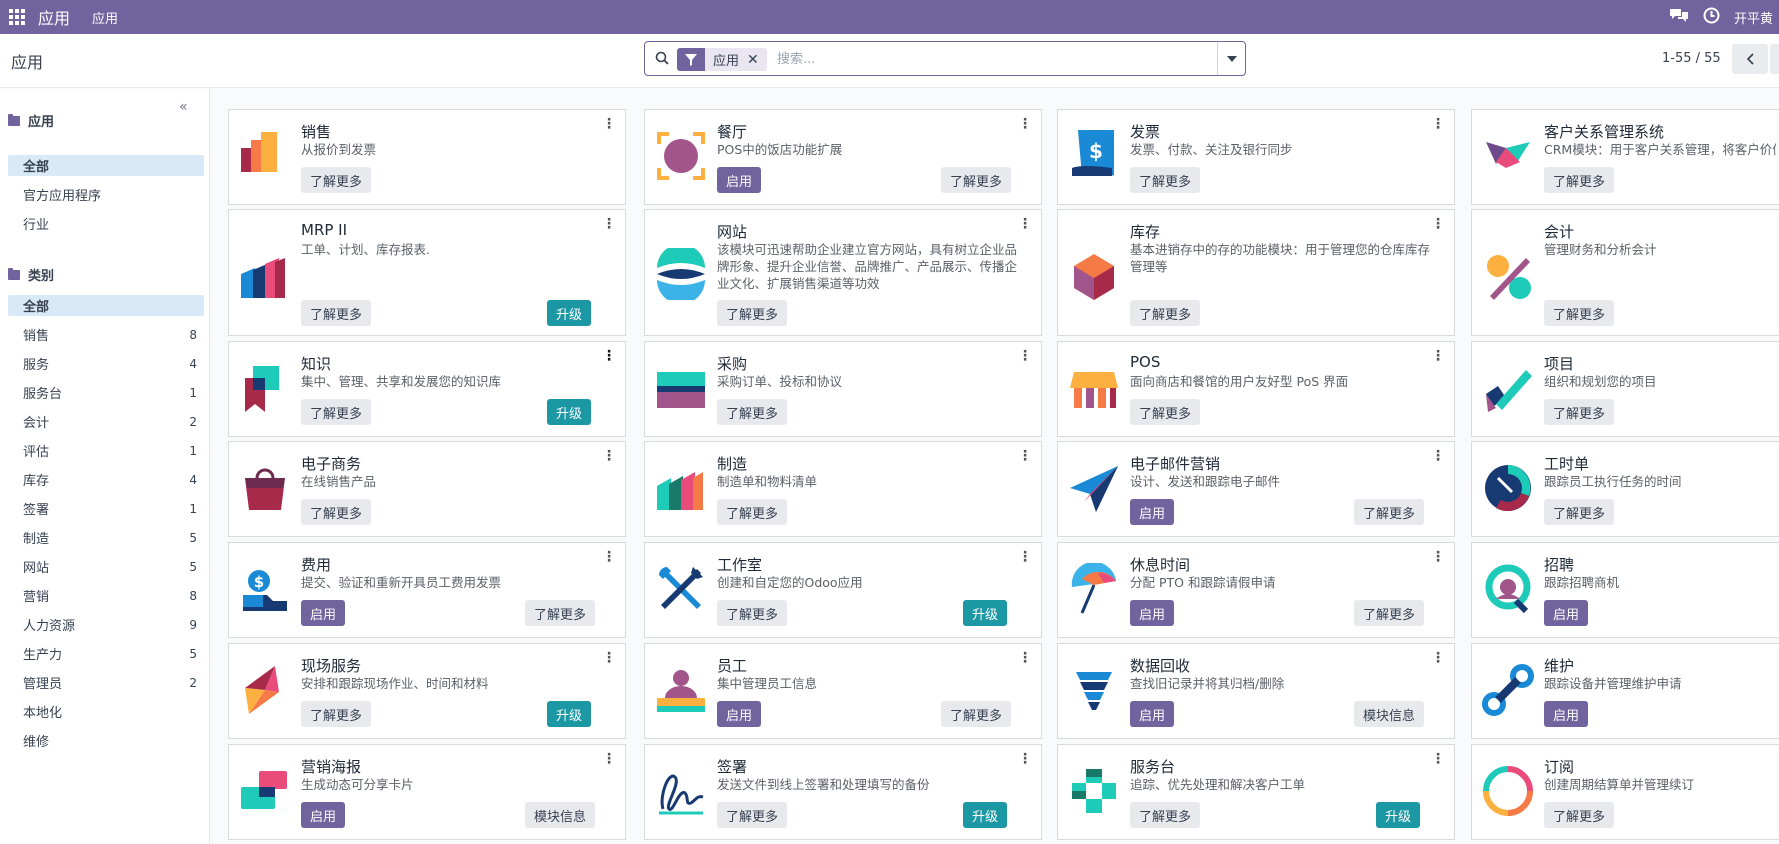 The height and width of the screenshot is (844, 1779). I want to click on app-card: 库存 基本进销存中的存的功能模块：用于管理您的仓库库存管理等 ⋮ 了解更多, so click(1256, 272).